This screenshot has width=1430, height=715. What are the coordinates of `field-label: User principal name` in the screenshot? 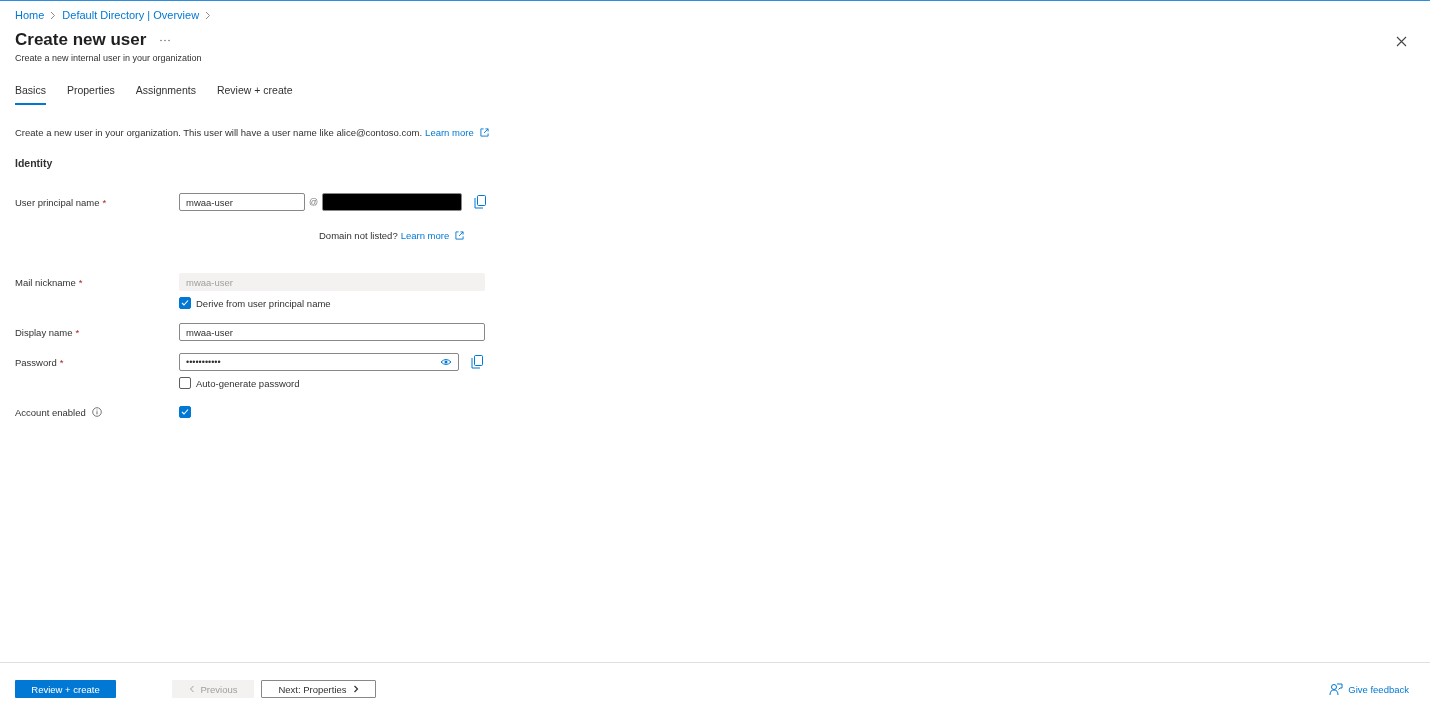 It's located at (57, 202).